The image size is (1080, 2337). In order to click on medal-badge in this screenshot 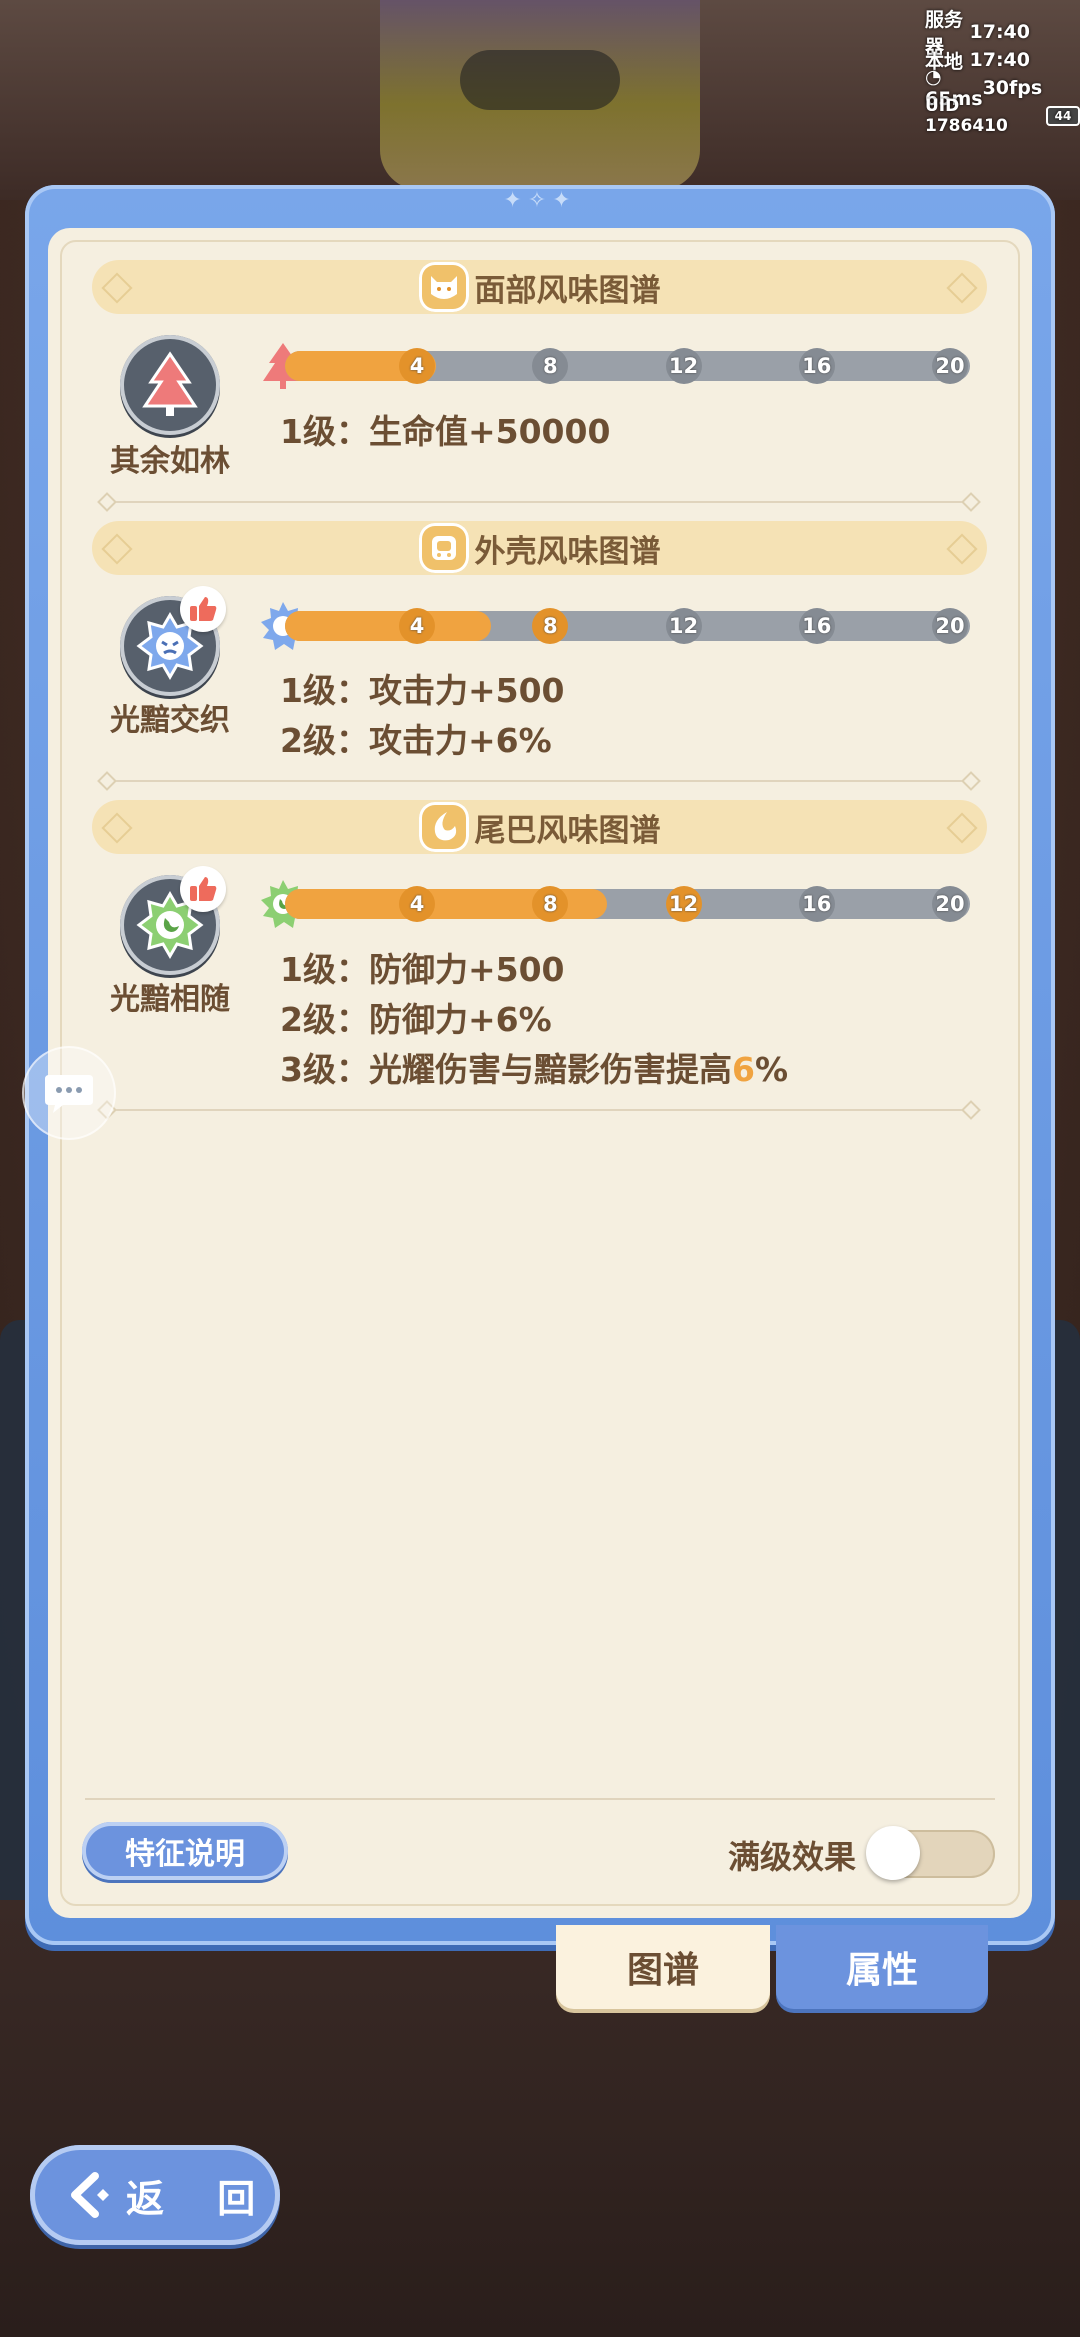, I will do `click(170, 385)`.